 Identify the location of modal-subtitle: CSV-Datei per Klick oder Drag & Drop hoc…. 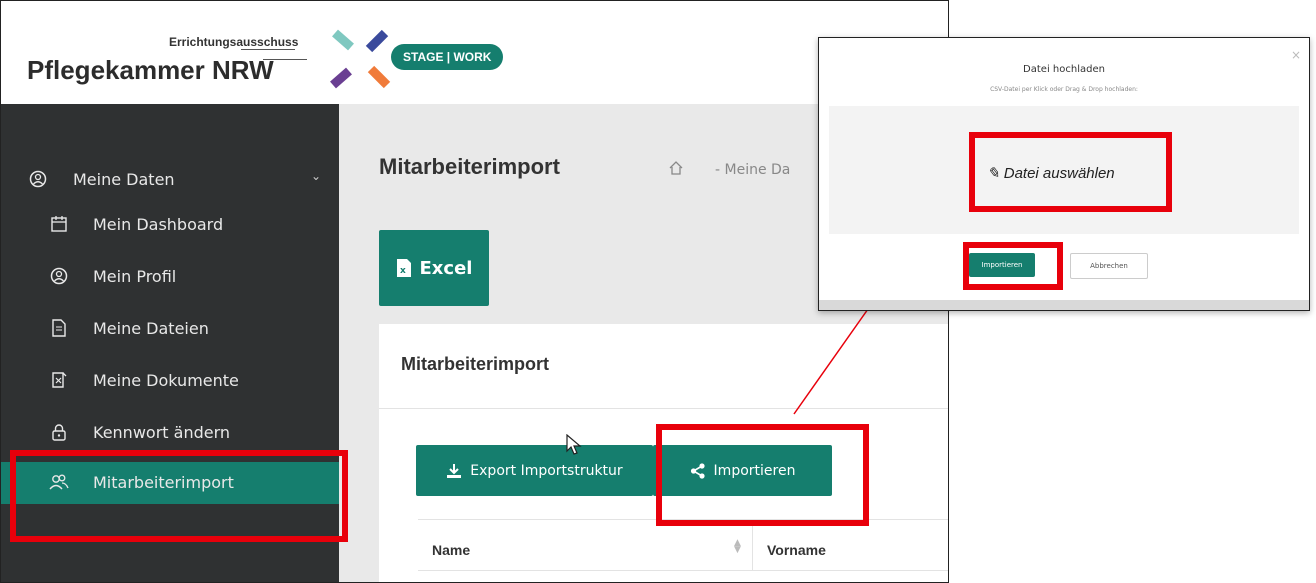
(1064, 89).